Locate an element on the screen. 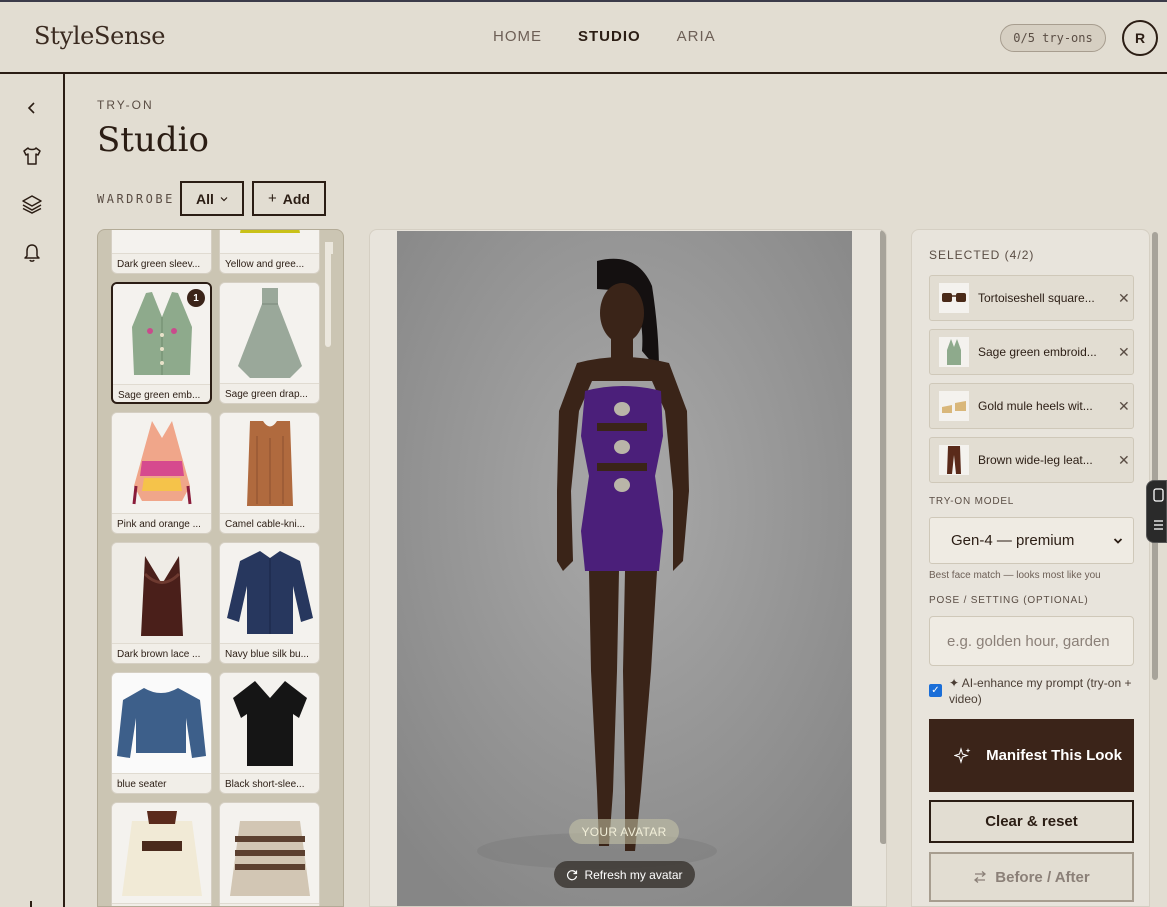 This screenshot has height=907, width=1167. wardrobe-item: blue seater is located at coordinates (161, 733).